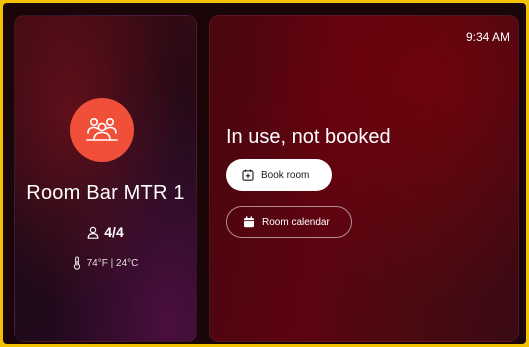 Image resolution: width=529 pixels, height=347 pixels. Describe the element at coordinates (308, 137) in the screenshot. I see `room-status: In use, not booked` at that location.